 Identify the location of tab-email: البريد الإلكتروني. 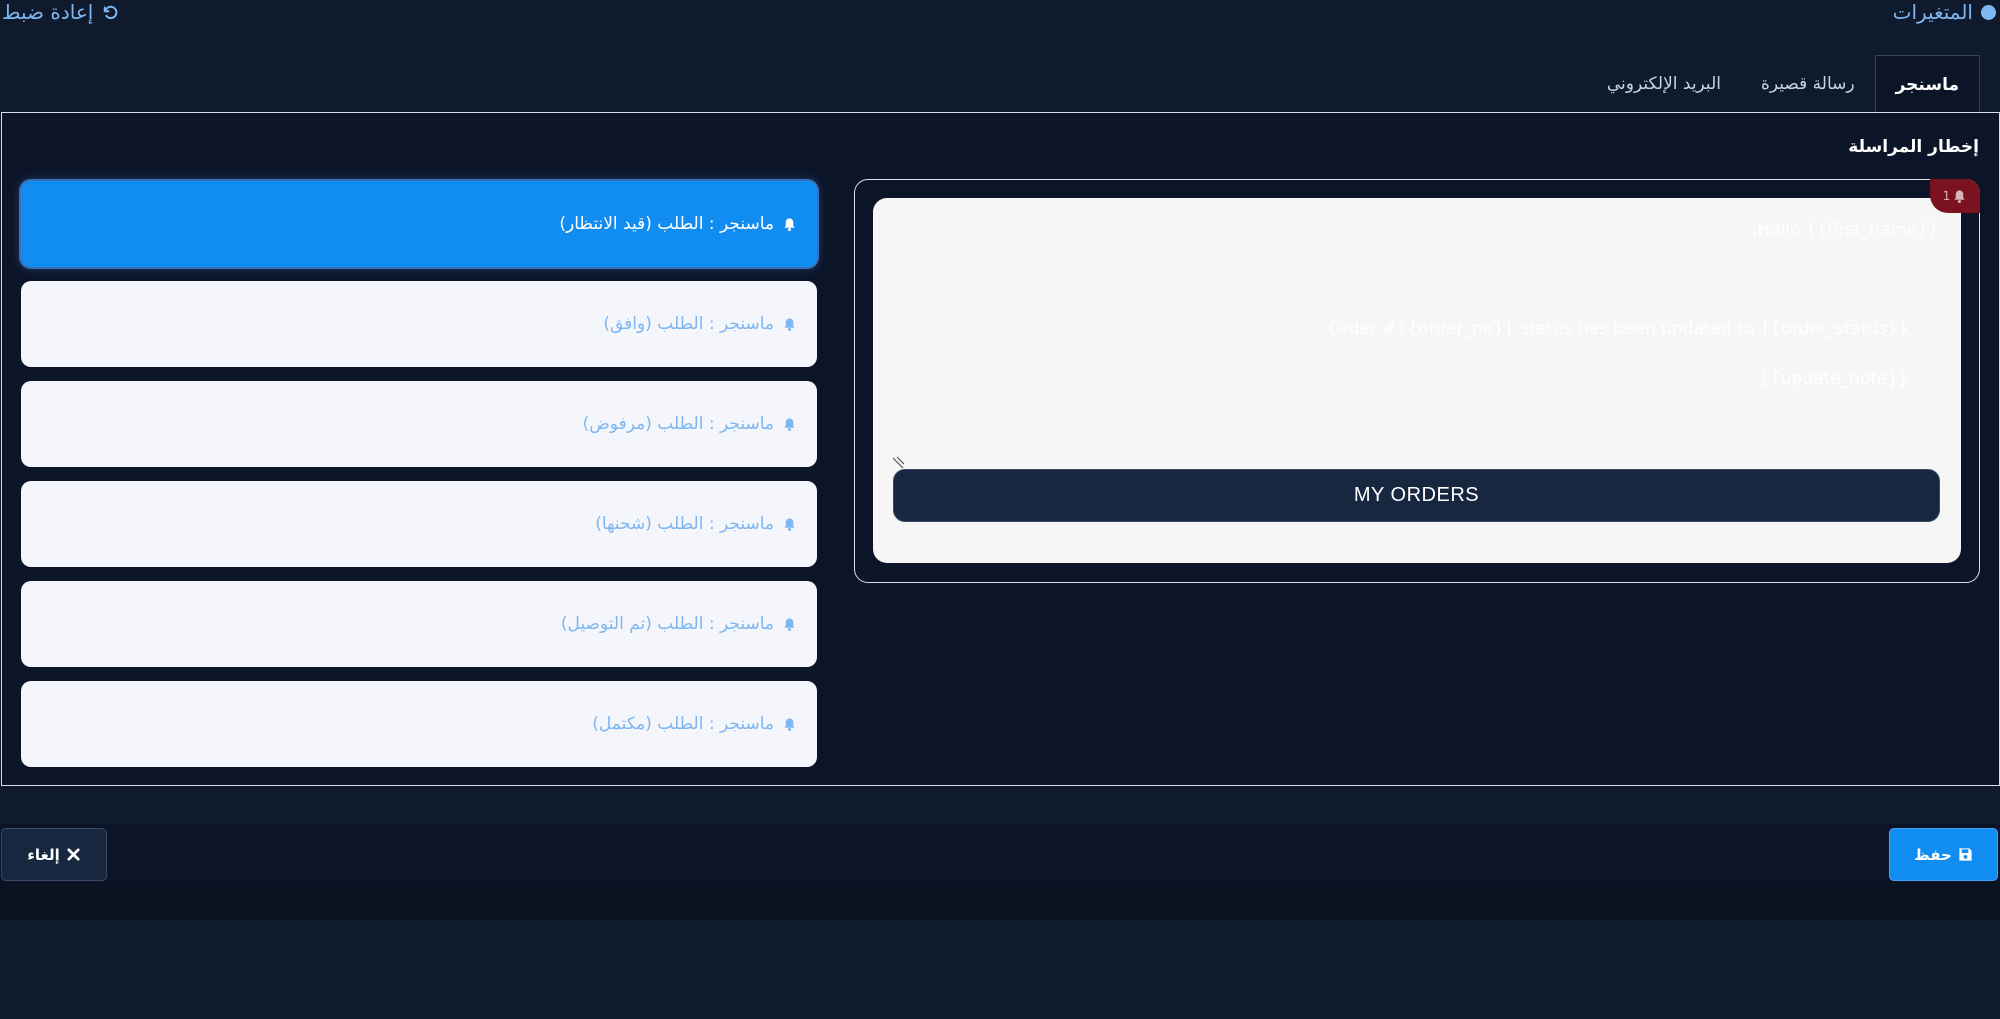
(1664, 83).